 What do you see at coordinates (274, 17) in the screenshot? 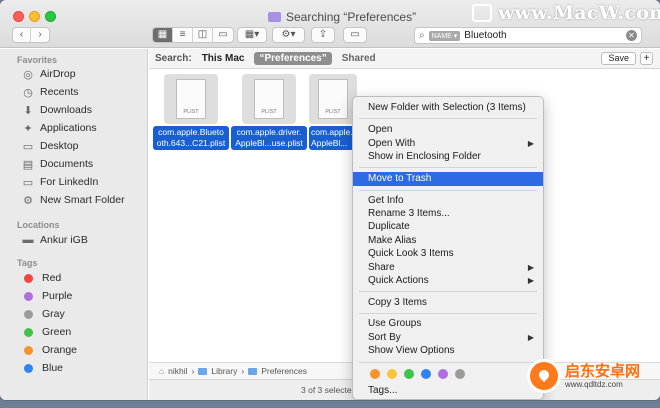
I see `smart-folder-icon` at bounding box center [274, 17].